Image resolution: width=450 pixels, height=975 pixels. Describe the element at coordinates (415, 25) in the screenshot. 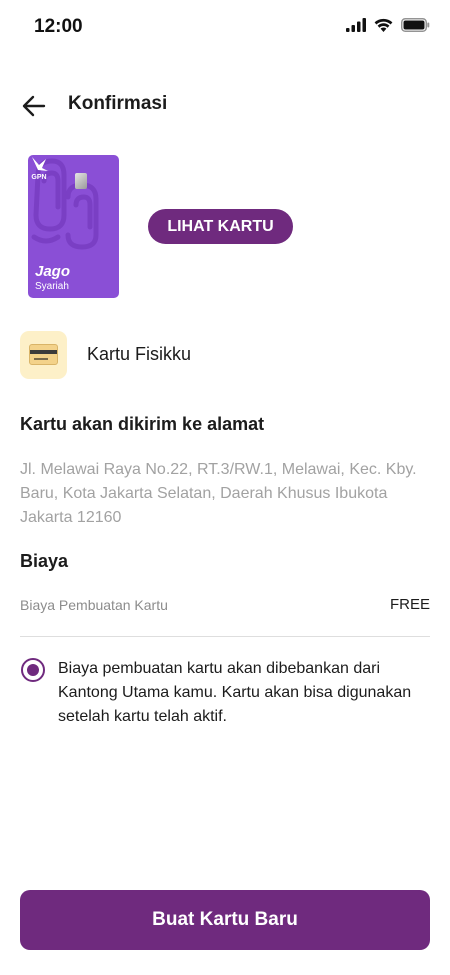

I see `battery-icon` at that location.